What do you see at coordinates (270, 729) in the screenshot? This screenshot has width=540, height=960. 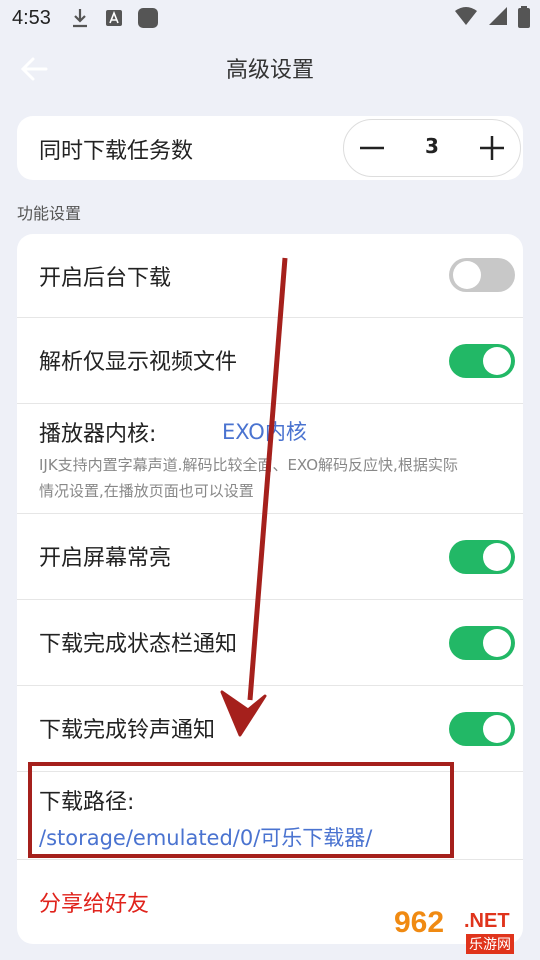 I see `ring-notify-row: 下载完成铃声通知` at bounding box center [270, 729].